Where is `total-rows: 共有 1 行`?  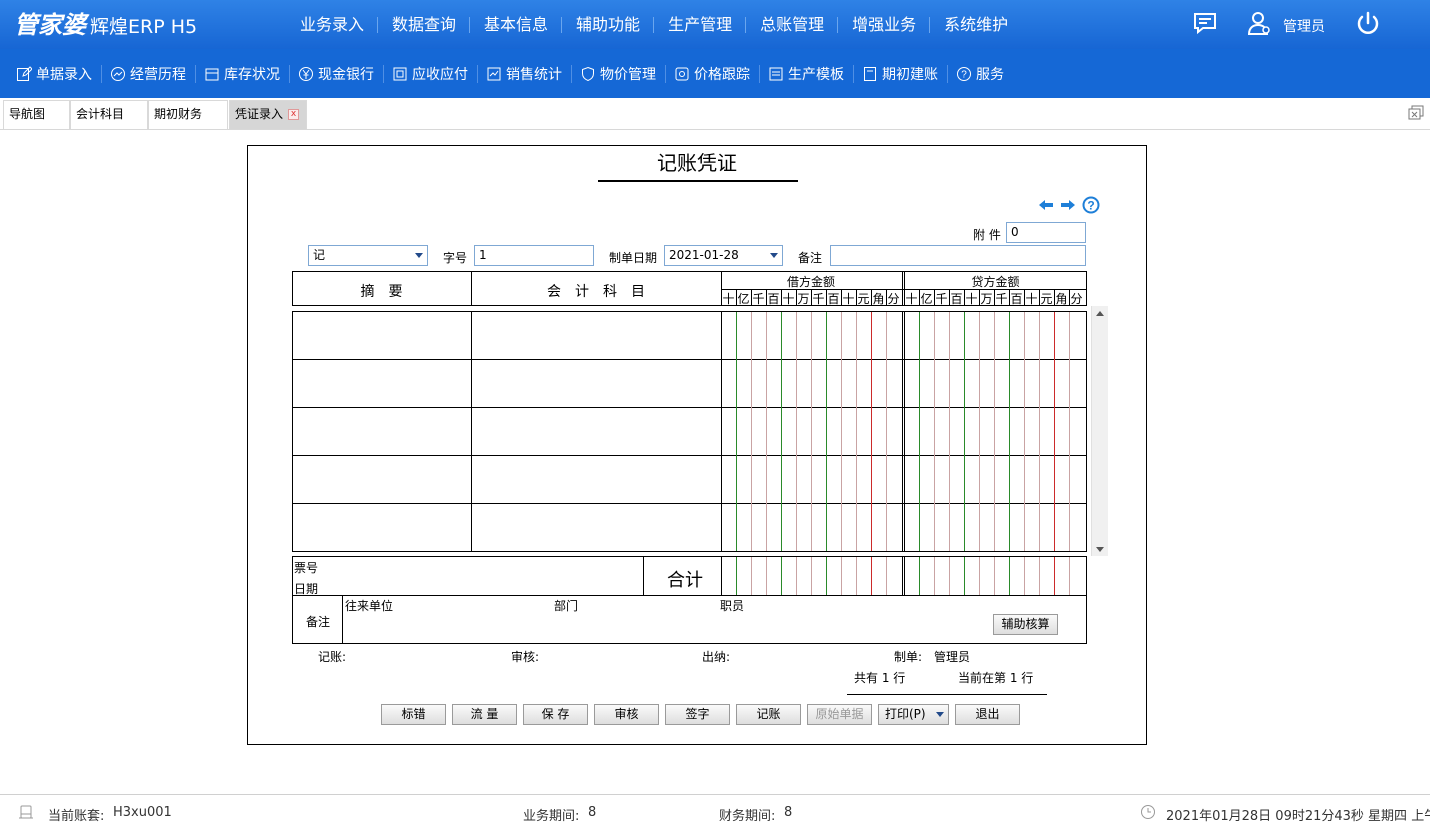
total-rows: 共有 1 行 is located at coordinates (880, 678).